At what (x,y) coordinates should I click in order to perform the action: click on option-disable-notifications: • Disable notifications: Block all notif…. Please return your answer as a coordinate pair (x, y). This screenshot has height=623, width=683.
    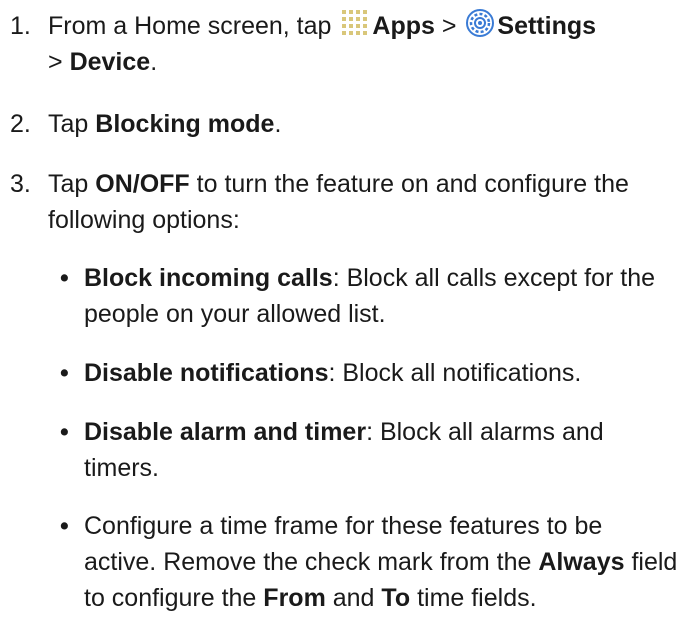
    Looking at the image, I should click on (369, 373).